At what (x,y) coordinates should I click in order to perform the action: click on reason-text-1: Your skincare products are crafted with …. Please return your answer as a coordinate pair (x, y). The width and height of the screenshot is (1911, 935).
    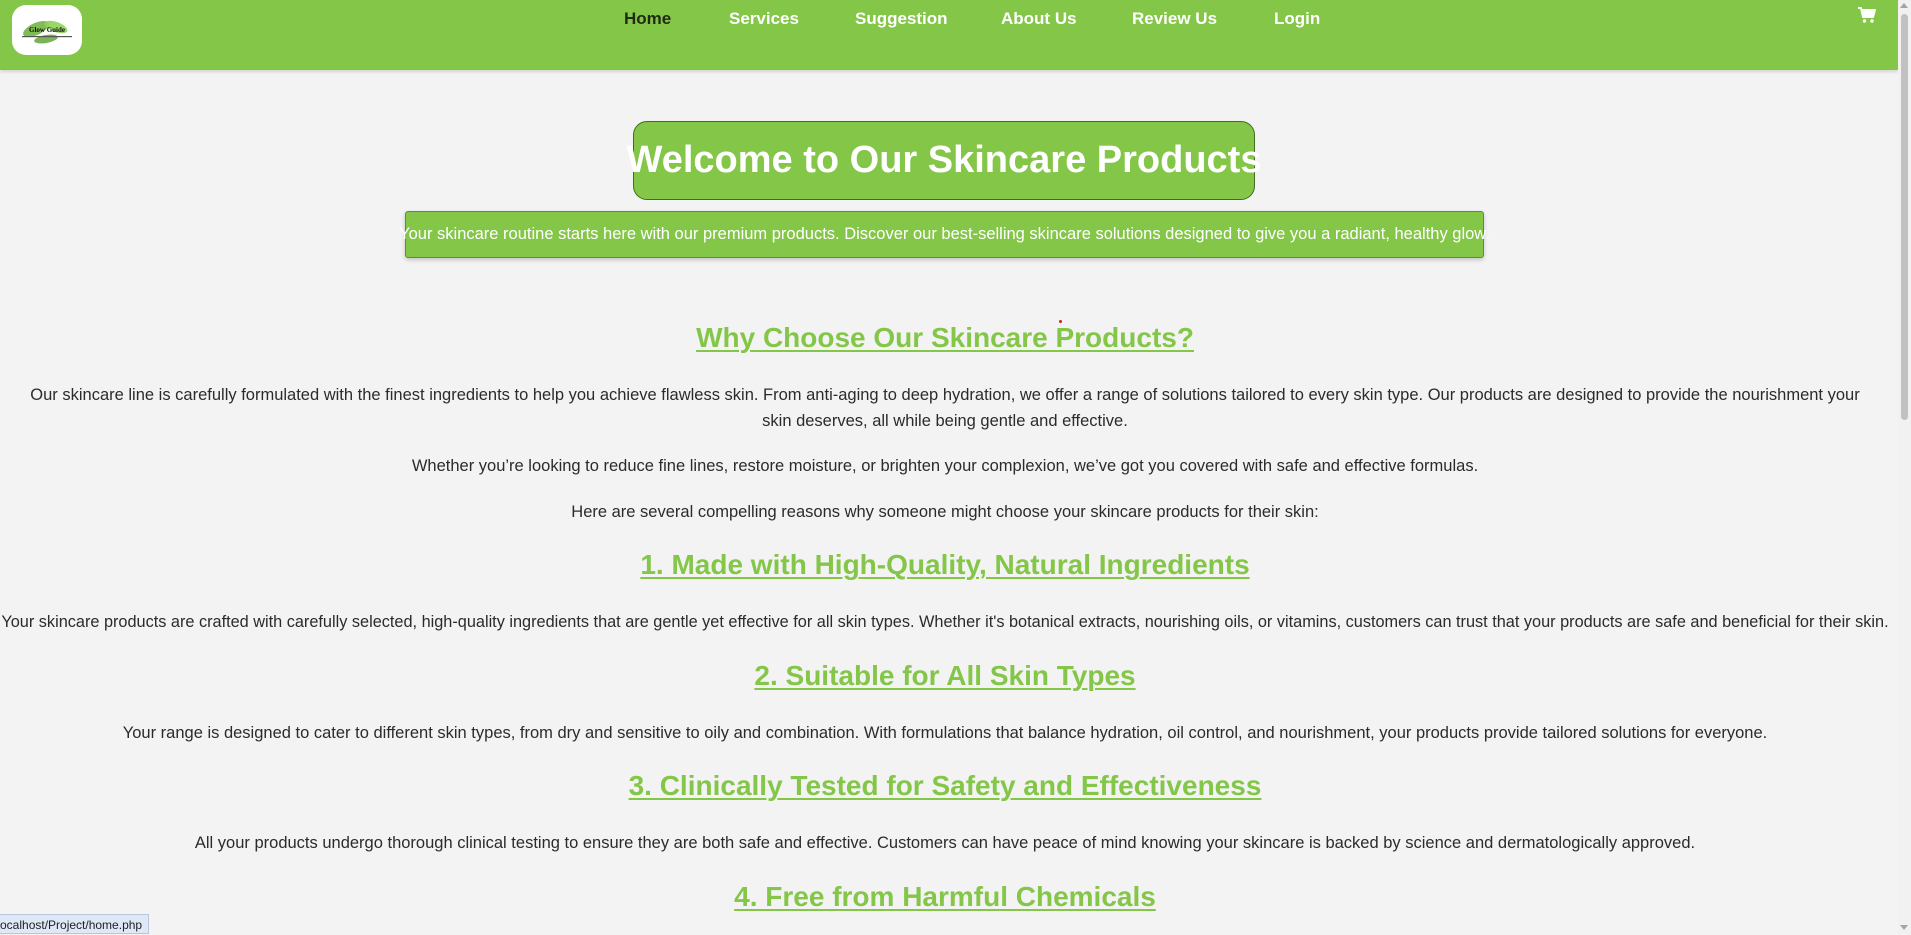
    Looking at the image, I should click on (945, 622).